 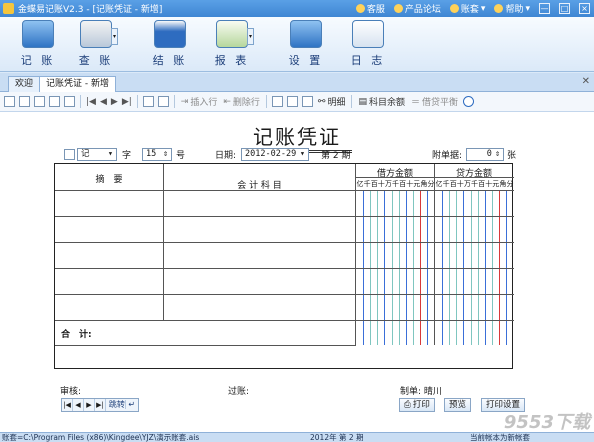 I want to click on toolbar-query-button: ▾ 查 账, so click(x=96, y=45).